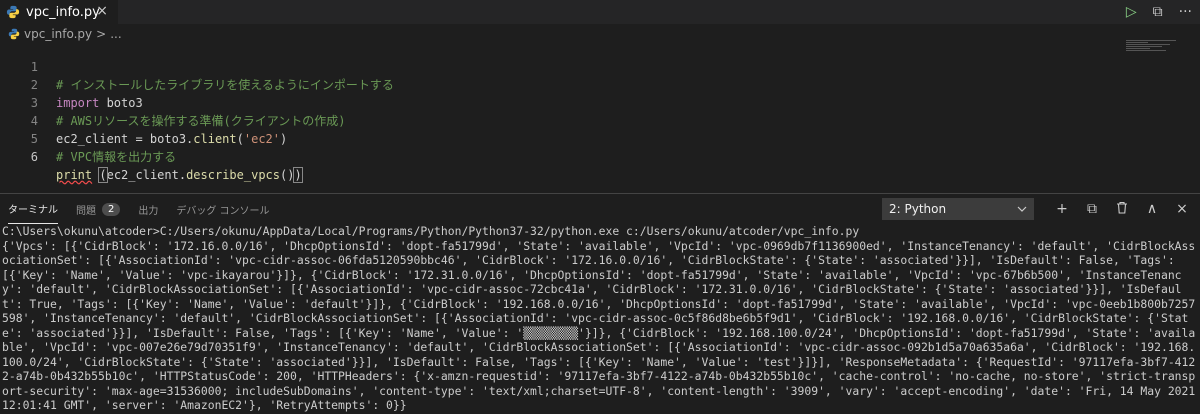  Describe the element at coordinates (298, 175) in the screenshot. I see `code-bracket: )` at that location.